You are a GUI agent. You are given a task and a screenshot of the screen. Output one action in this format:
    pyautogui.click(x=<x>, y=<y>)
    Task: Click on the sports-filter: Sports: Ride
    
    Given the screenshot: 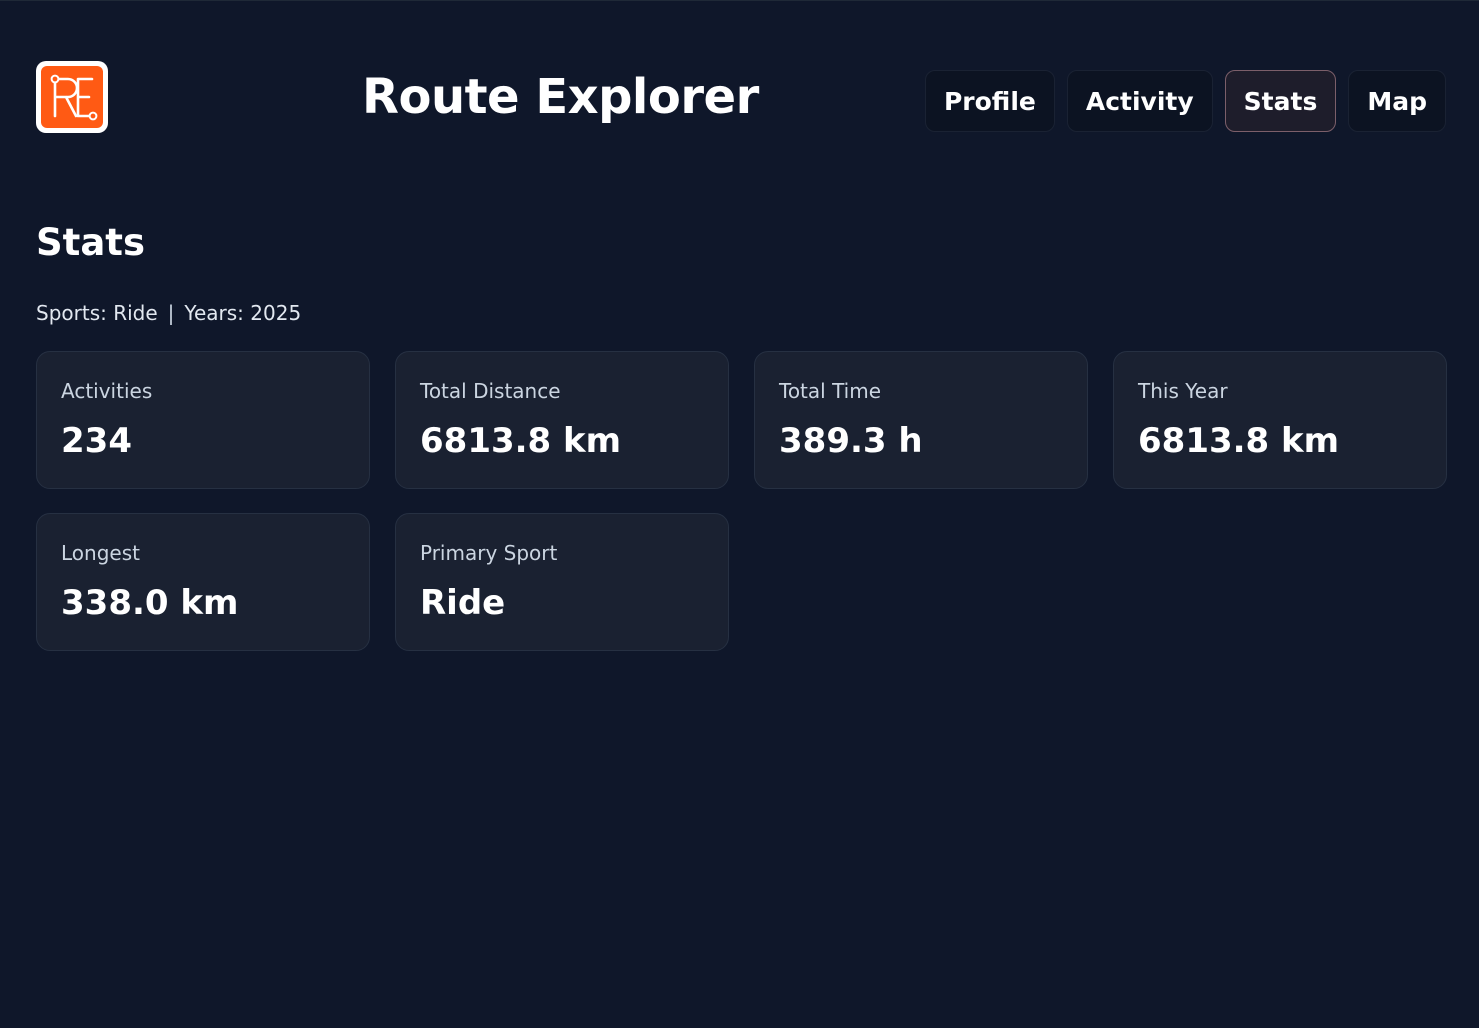 What is the action you would take?
    pyautogui.click(x=97, y=313)
    